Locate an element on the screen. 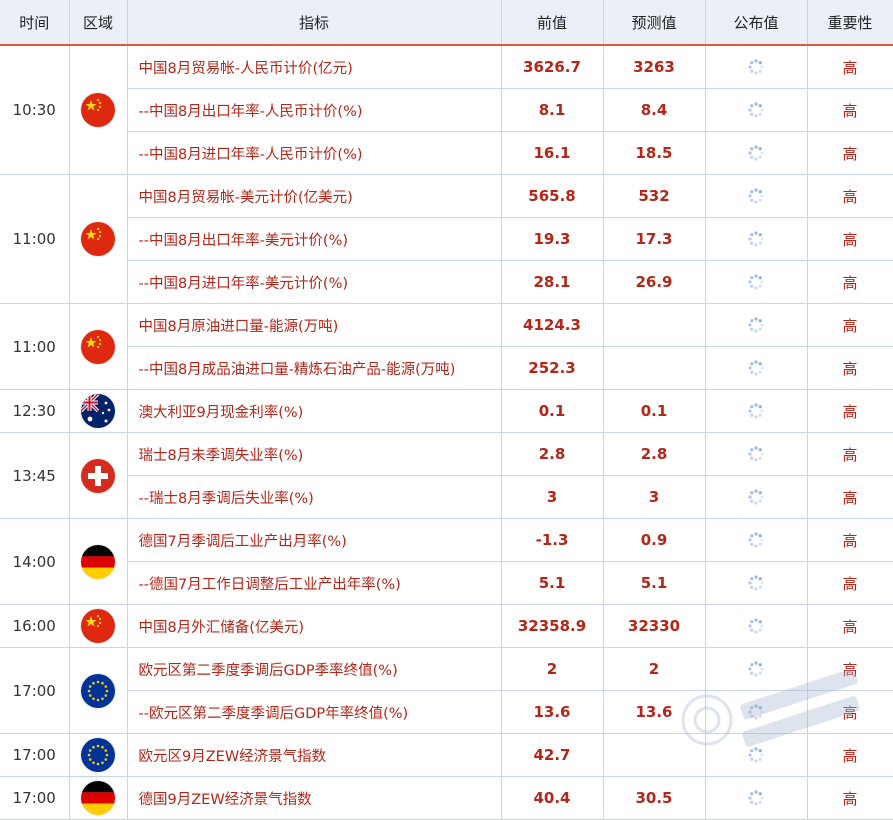  table-row: --中国8月成品油进口量-精炼石油产品-能源(万吨) 252.3 高 is located at coordinates (446, 368).